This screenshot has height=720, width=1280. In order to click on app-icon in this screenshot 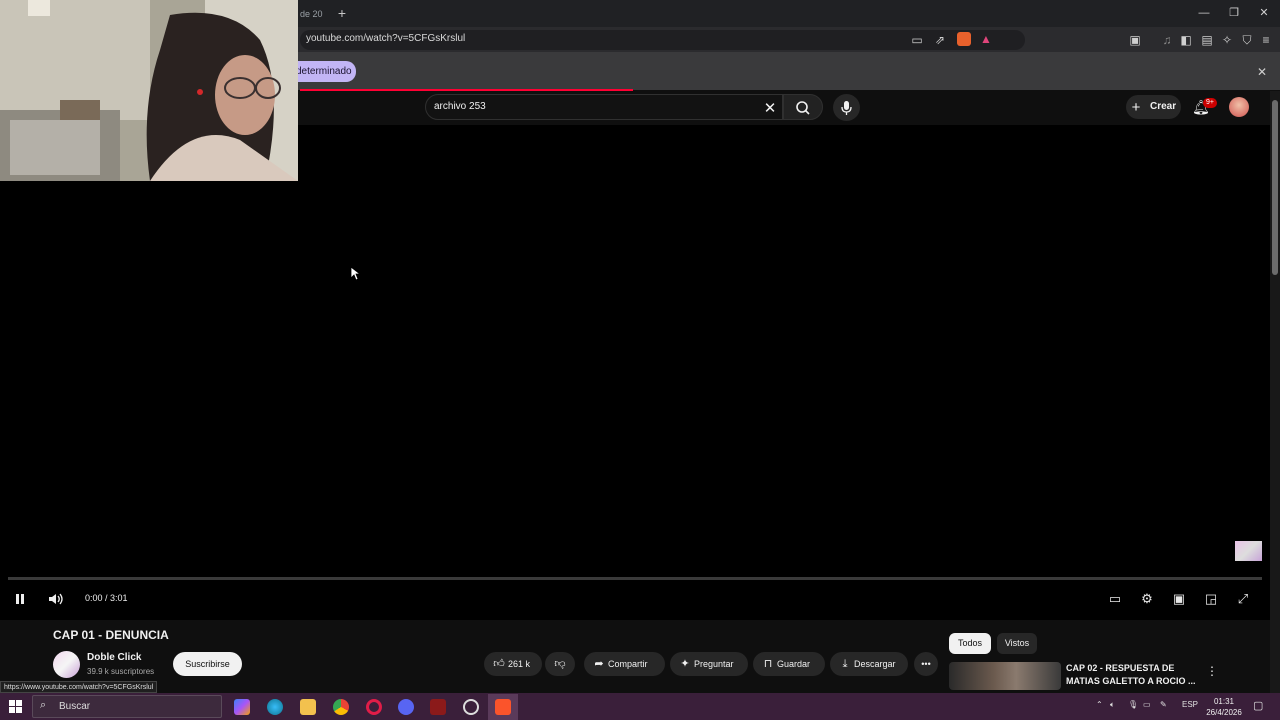, I will do `click(438, 707)`.